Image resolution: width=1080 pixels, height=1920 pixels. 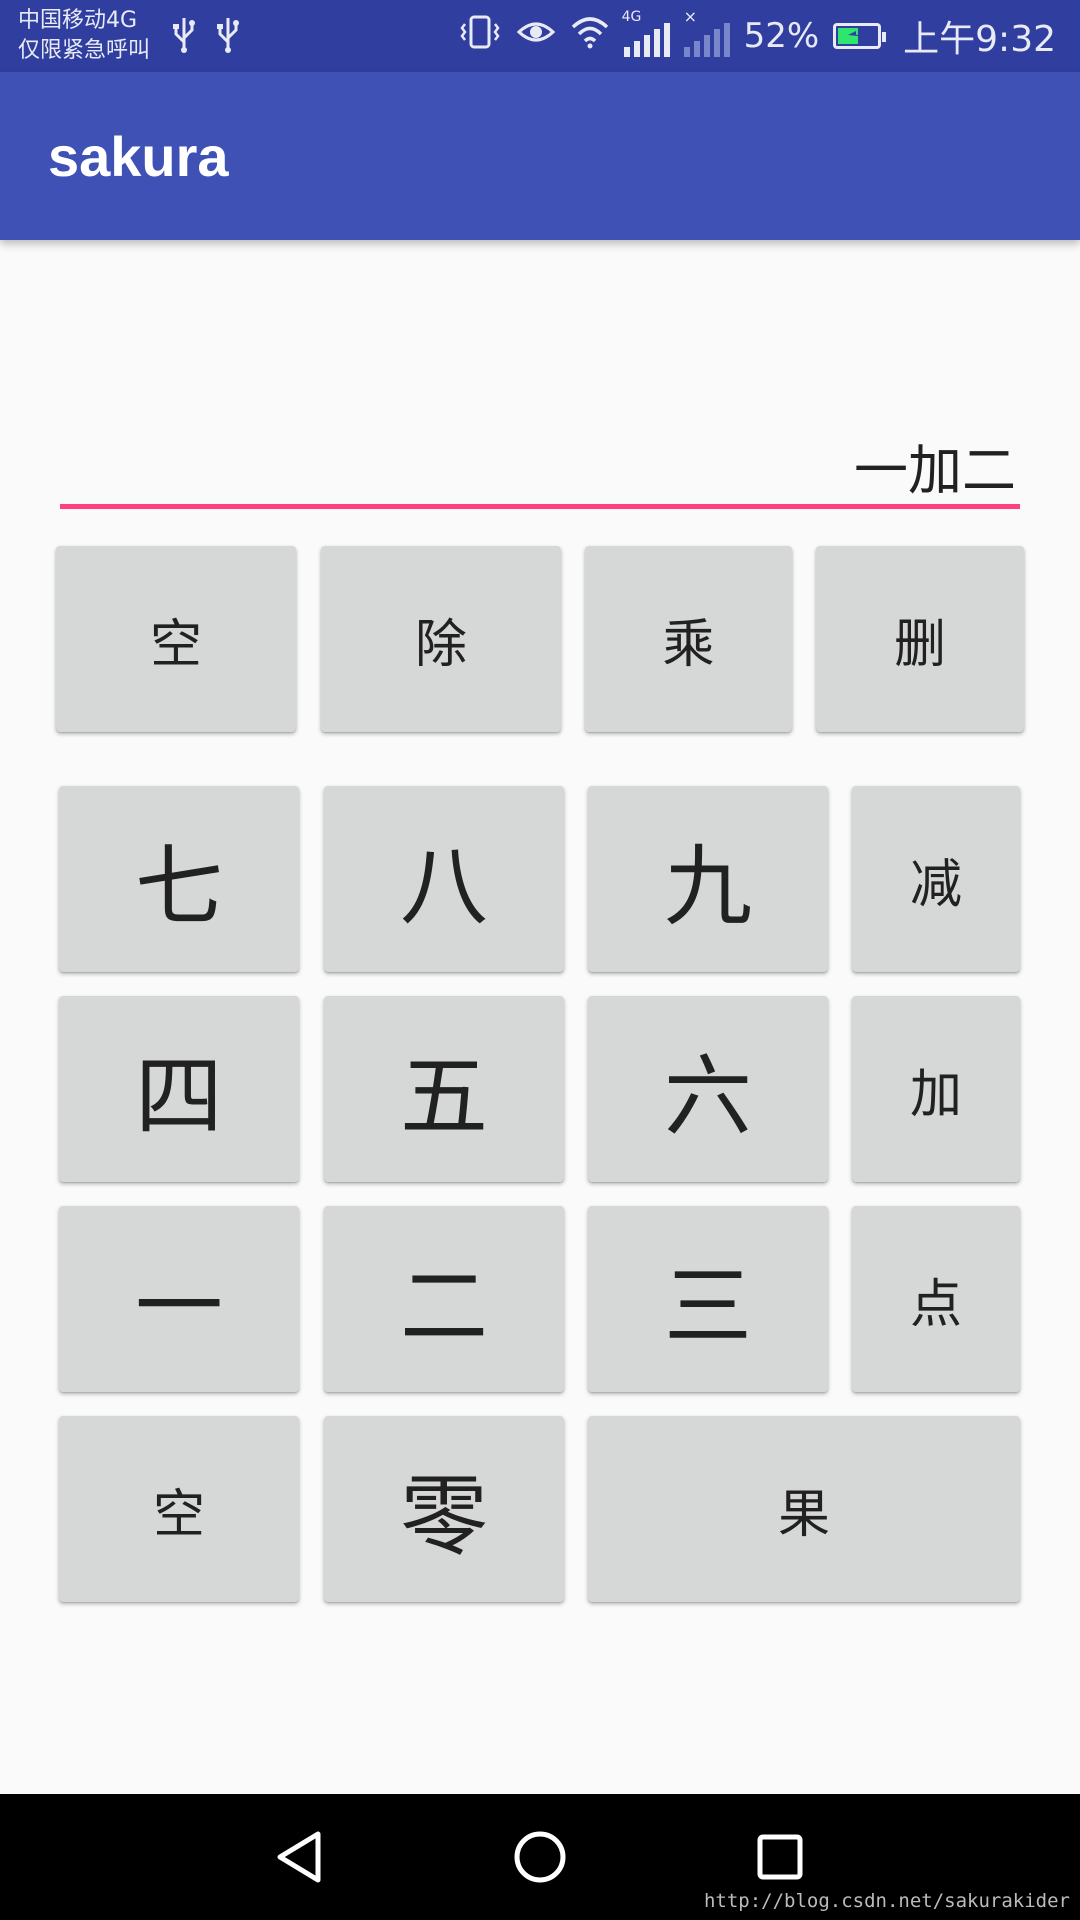 I want to click on app-title: sakura, so click(x=138, y=156).